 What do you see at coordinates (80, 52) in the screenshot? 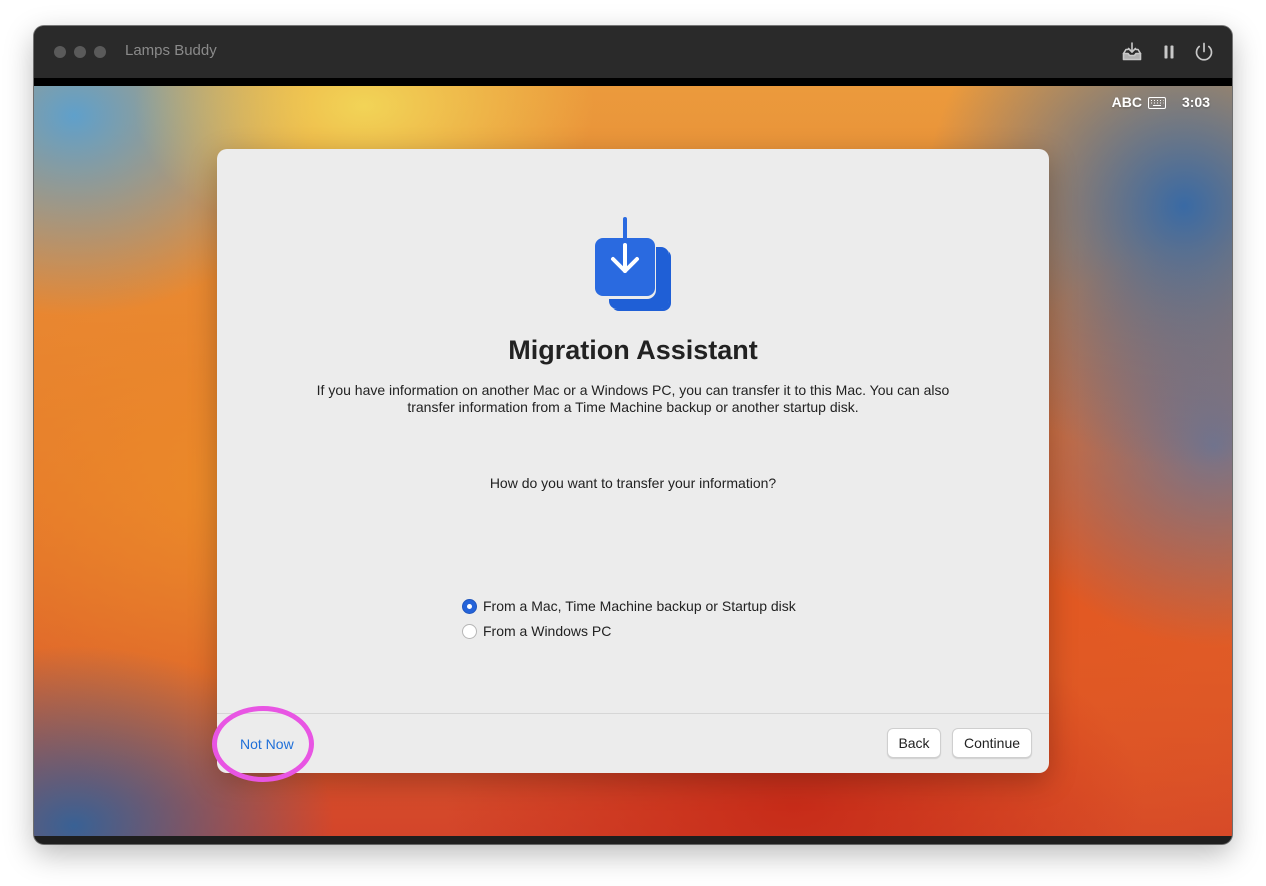
I see `minimize-window-button` at bounding box center [80, 52].